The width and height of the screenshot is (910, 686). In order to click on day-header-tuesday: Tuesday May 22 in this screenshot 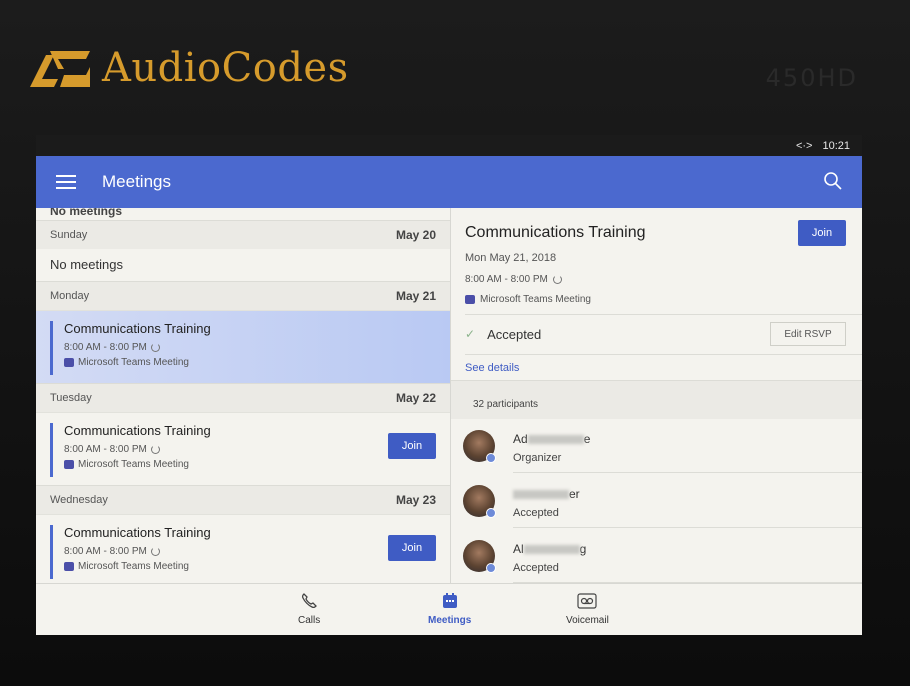, I will do `click(243, 397)`.